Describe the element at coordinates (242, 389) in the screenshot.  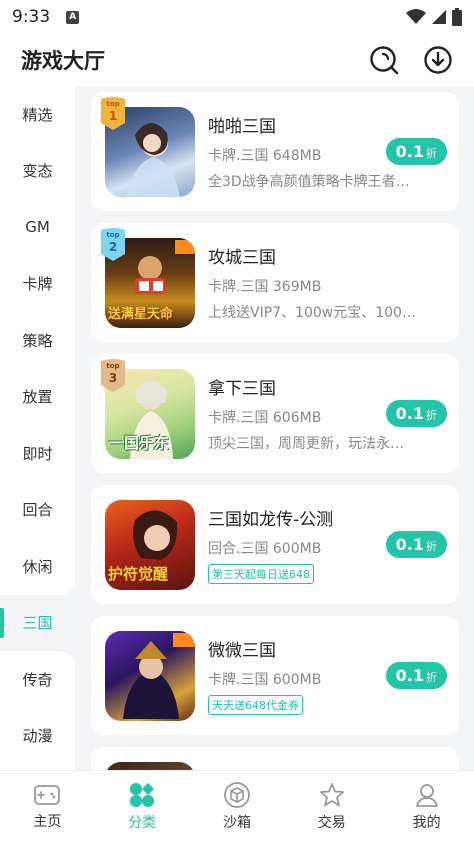
I see `game-name: 拿下三国` at that location.